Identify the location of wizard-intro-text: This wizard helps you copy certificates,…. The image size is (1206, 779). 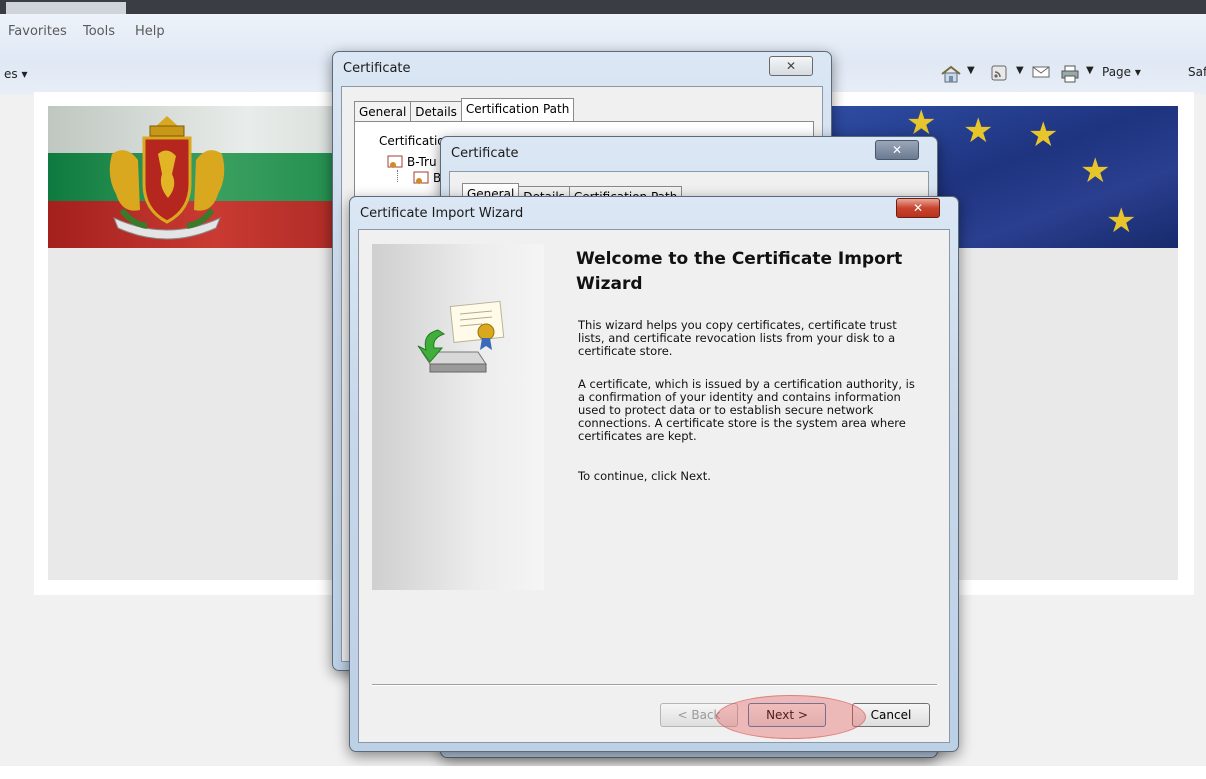
(737, 338).